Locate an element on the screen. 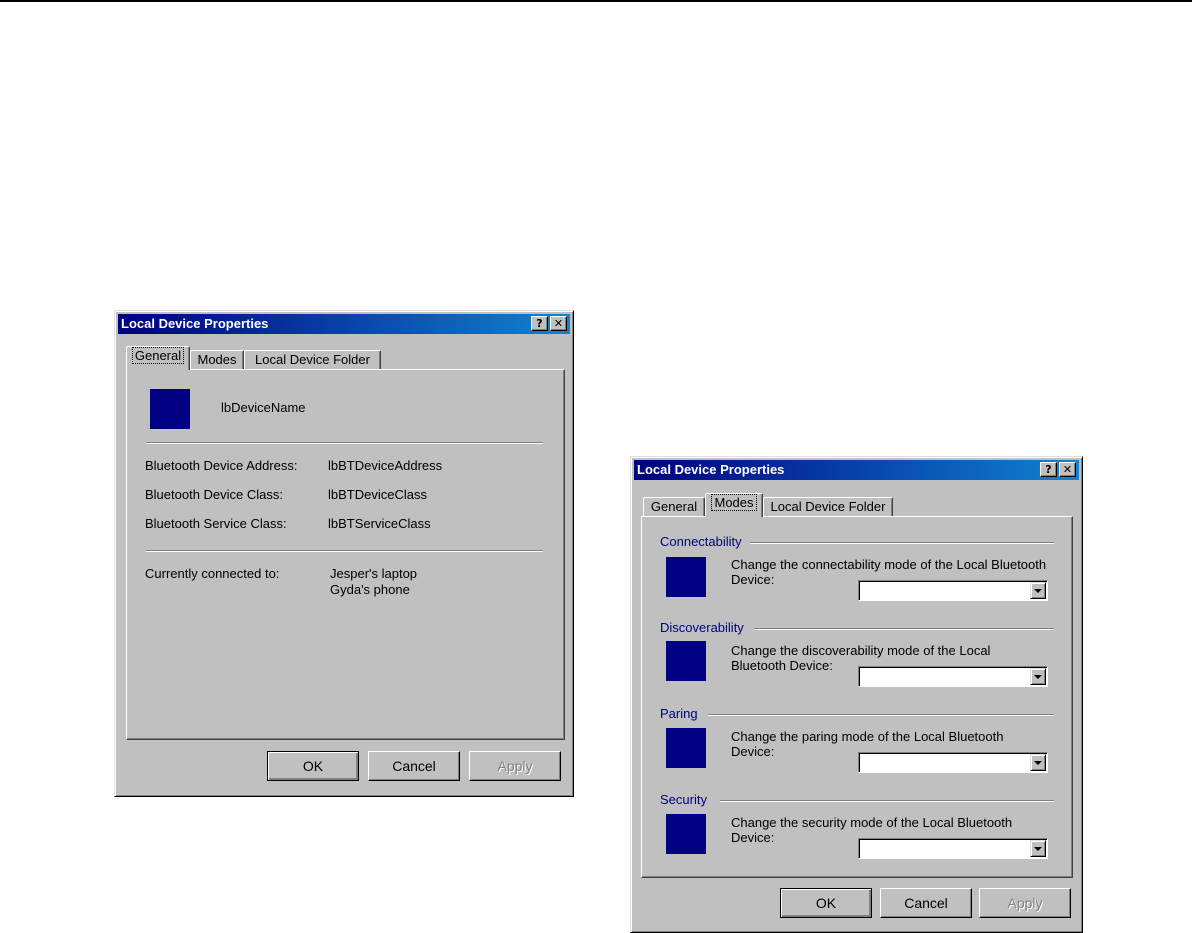 The width and height of the screenshot is (1192, 933). connectability-desc-line2: Device: is located at coordinates (753, 579).